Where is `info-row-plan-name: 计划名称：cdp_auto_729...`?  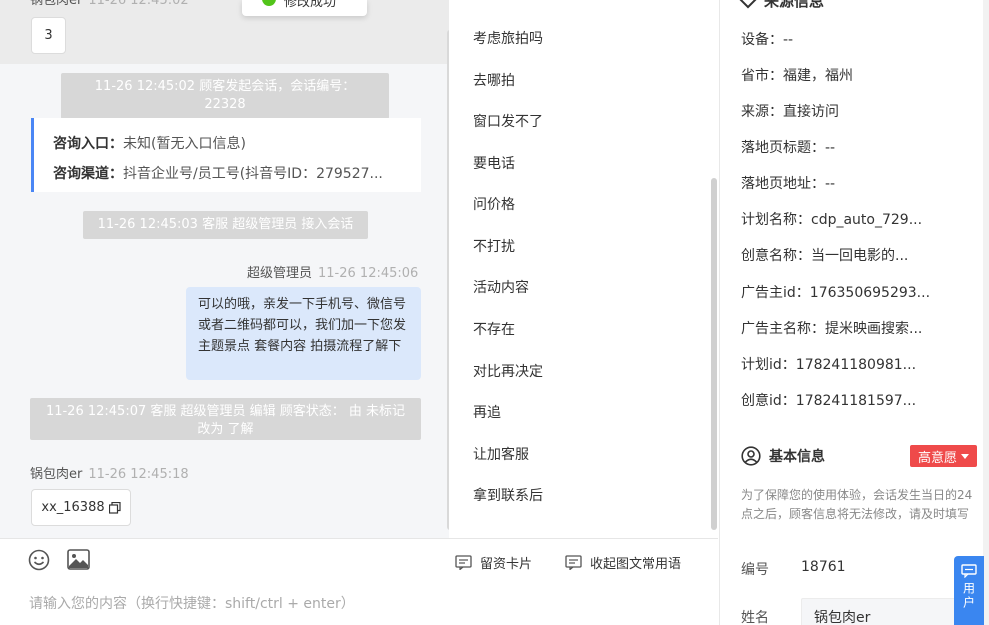
info-row-plan-name: 计划名称：cdp_auto_729... is located at coordinates (831, 219).